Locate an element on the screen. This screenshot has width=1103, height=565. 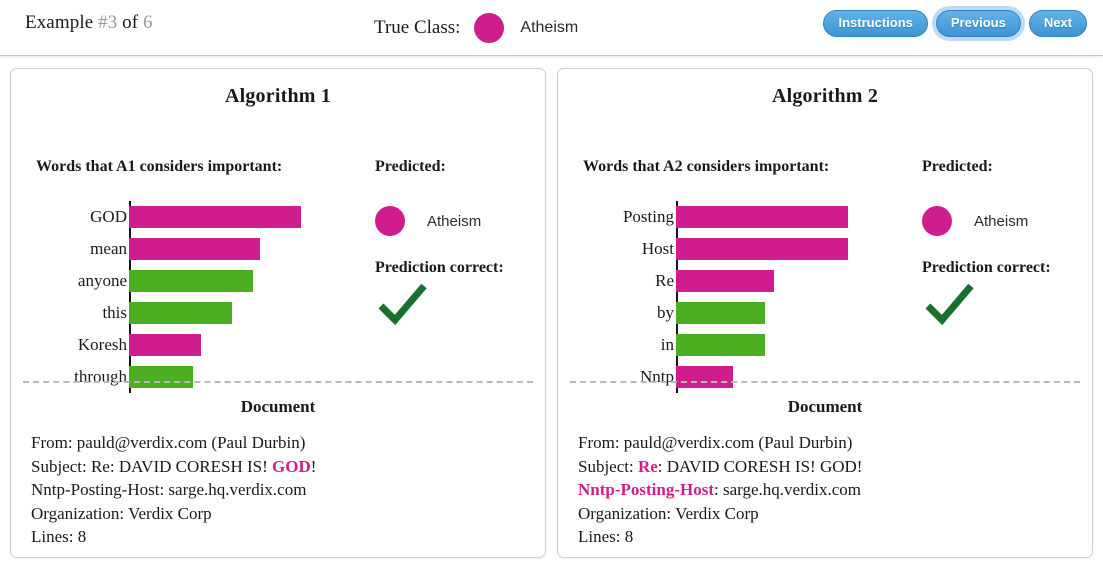
algorithm-1-predicted-class: Atheism is located at coordinates (460, 221).